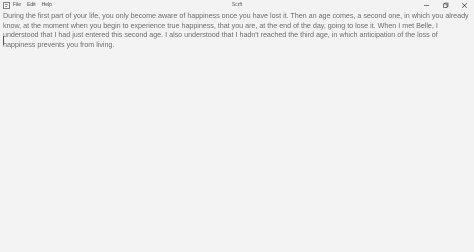 This screenshot has width=474, height=252. I want to click on minimize-button, so click(426, 5).